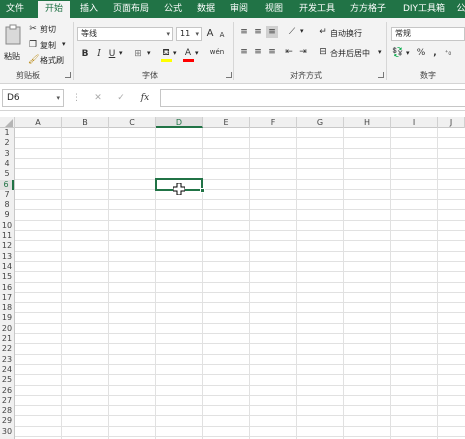  Describe the element at coordinates (7, 267) in the screenshot. I see `row-header: 14` at that location.